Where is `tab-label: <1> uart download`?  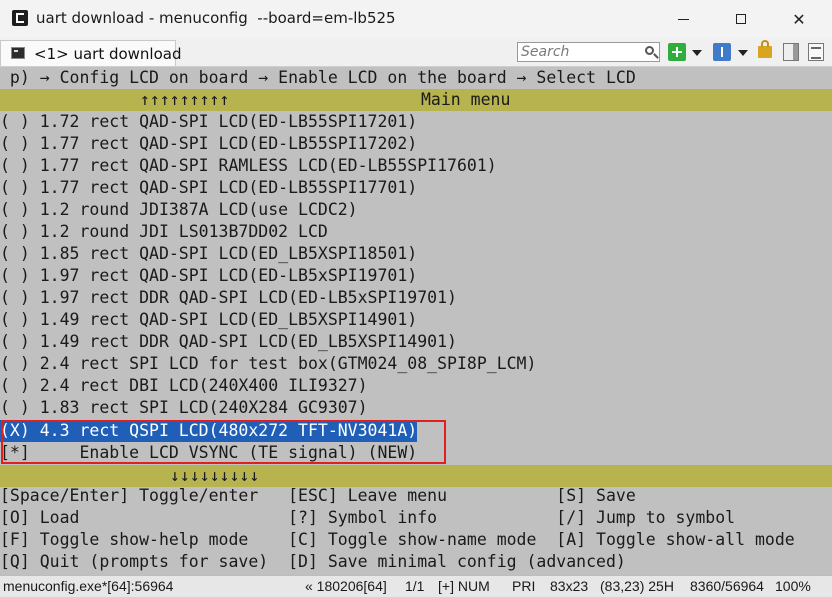 tab-label: <1> uart download is located at coordinates (108, 54).